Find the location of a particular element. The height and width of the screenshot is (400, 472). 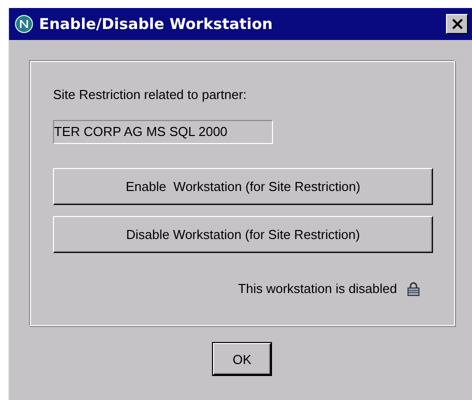

app-logo-icon is located at coordinates (24, 24).